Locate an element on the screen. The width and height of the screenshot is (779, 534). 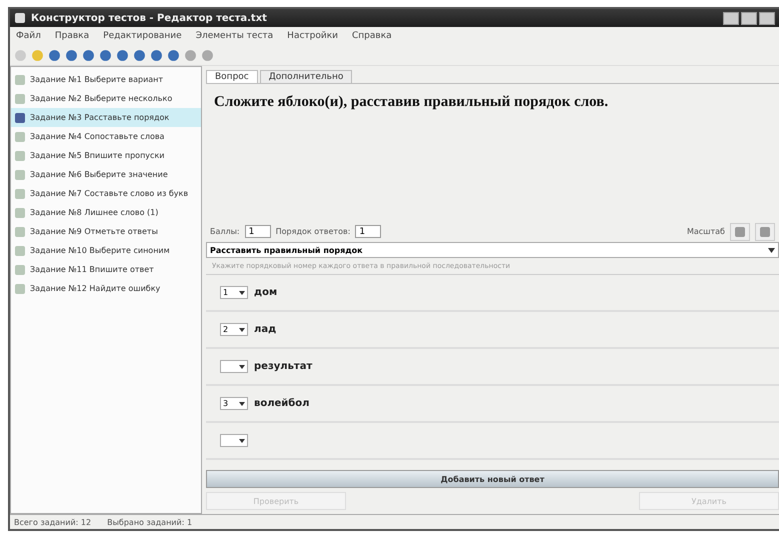
score-field: 1 is located at coordinates (257, 231).